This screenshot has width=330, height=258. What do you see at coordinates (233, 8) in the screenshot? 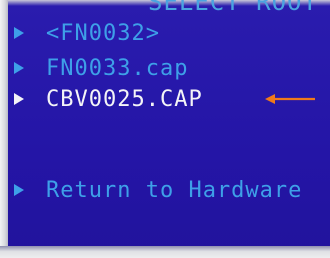
I see `header-text: SELECT ROOT` at bounding box center [233, 8].